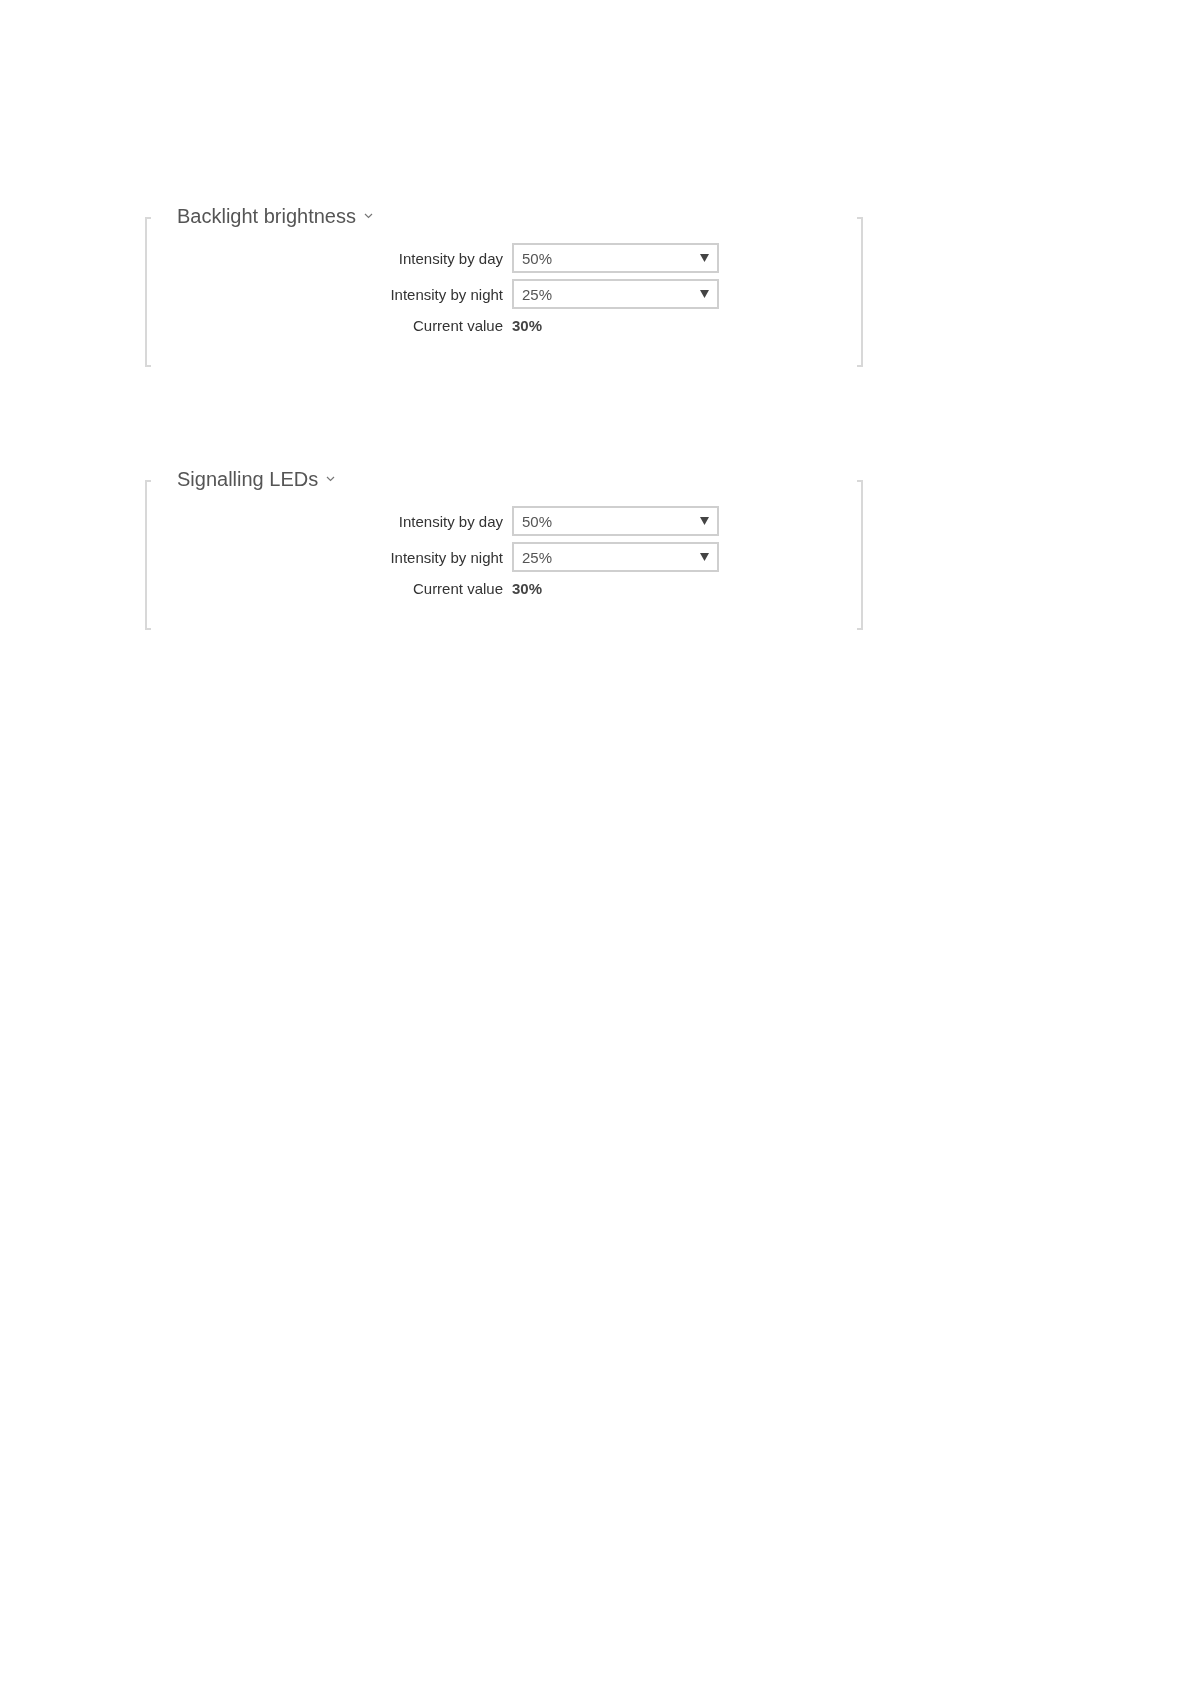 The height and width of the screenshot is (1684, 1191). I want to click on section-title: Backlight brightness, so click(266, 216).